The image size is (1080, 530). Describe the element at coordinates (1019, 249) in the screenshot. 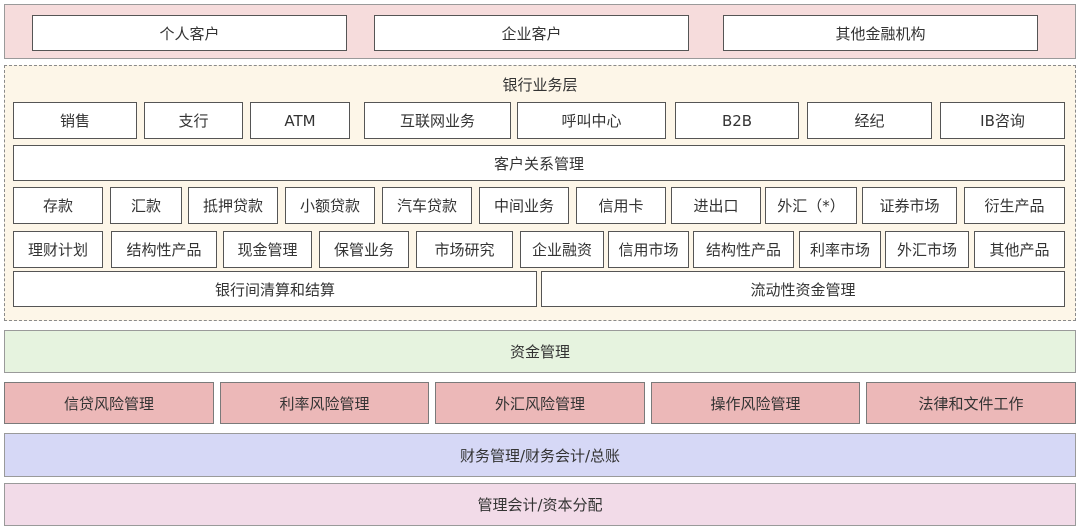

I see `product-other: 其他产品` at that location.